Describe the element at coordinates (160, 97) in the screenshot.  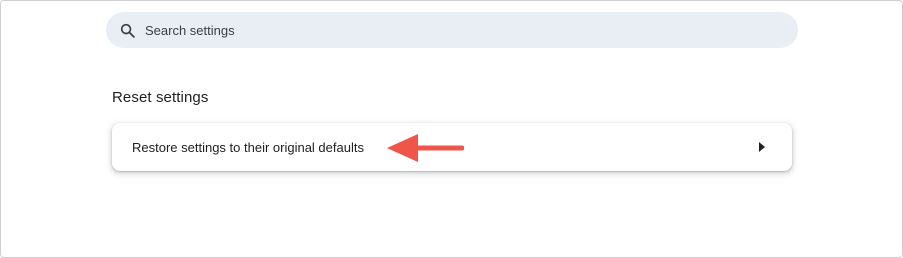
I see `section-title: Reset settings` at that location.